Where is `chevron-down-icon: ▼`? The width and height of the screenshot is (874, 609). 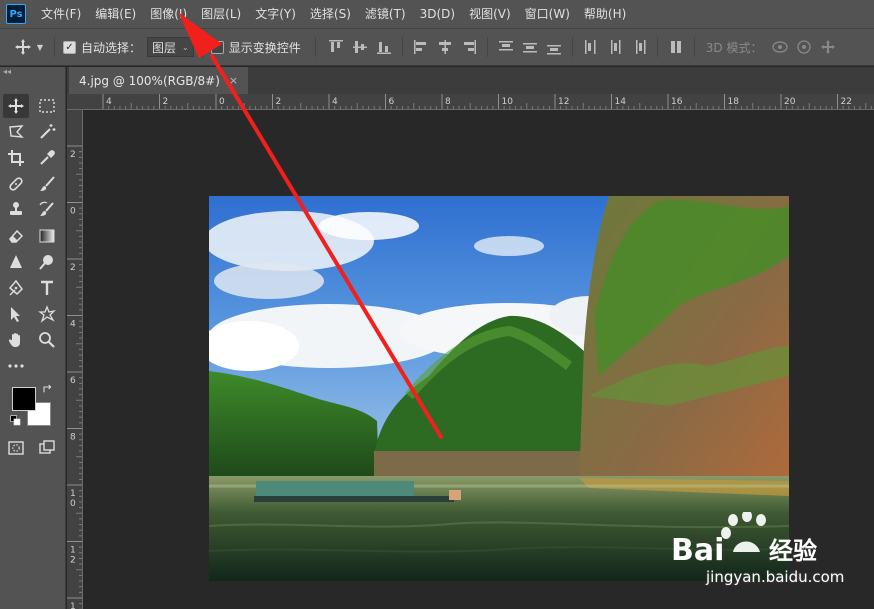 chevron-down-icon: ▼ is located at coordinates (40, 47).